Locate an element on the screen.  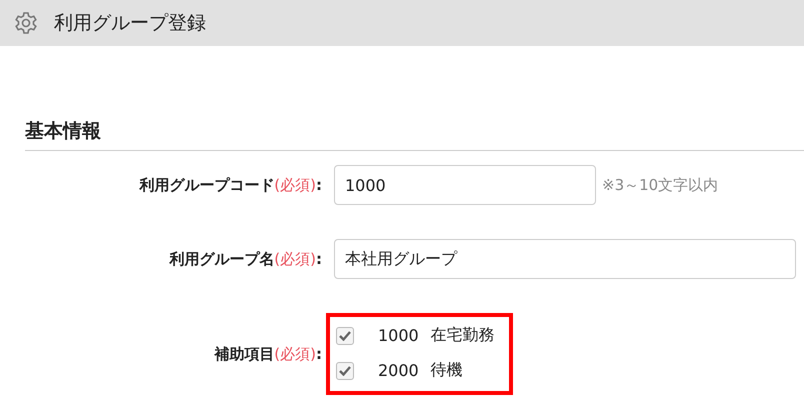
field-label: 利用グループコード(必須): is located at coordinates (231, 185).